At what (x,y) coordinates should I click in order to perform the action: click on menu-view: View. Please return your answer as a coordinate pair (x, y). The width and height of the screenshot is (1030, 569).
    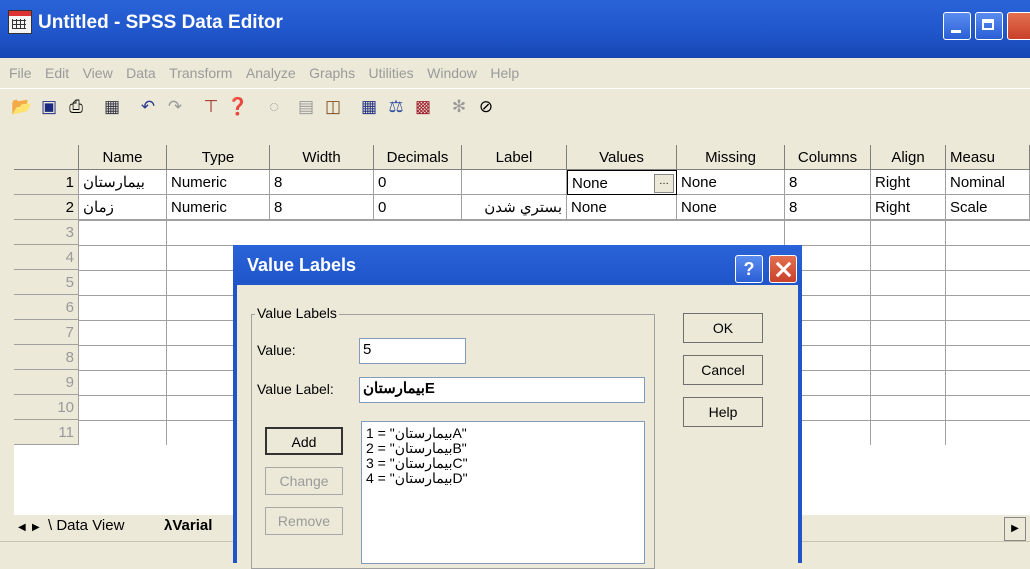
    Looking at the image, I should click on (98, 73).